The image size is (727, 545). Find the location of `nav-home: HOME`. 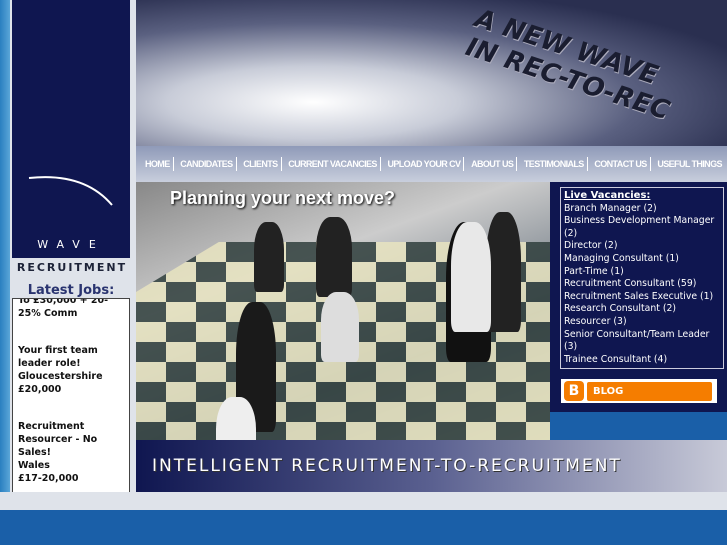

nav-home: HOME is located at coordinates (158, 164).